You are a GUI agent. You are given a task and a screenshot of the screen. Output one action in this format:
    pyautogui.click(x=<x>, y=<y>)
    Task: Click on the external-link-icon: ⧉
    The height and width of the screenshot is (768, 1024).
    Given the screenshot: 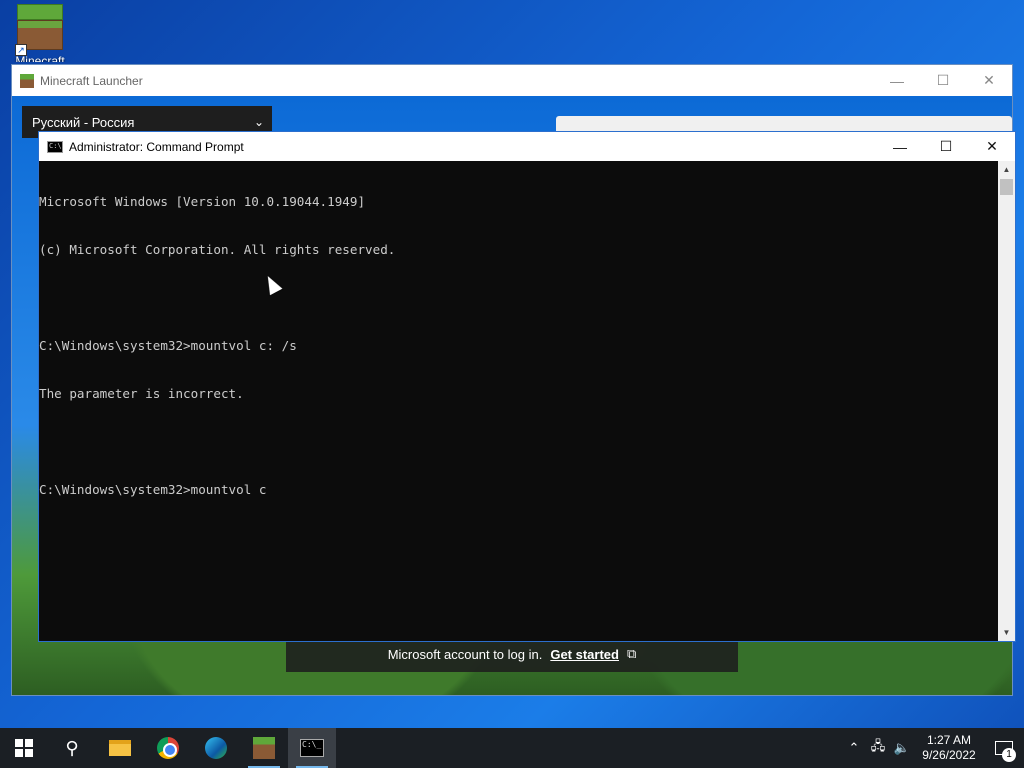 What is the action you would take?
    pyautogui.click(x=631, y=653)
    